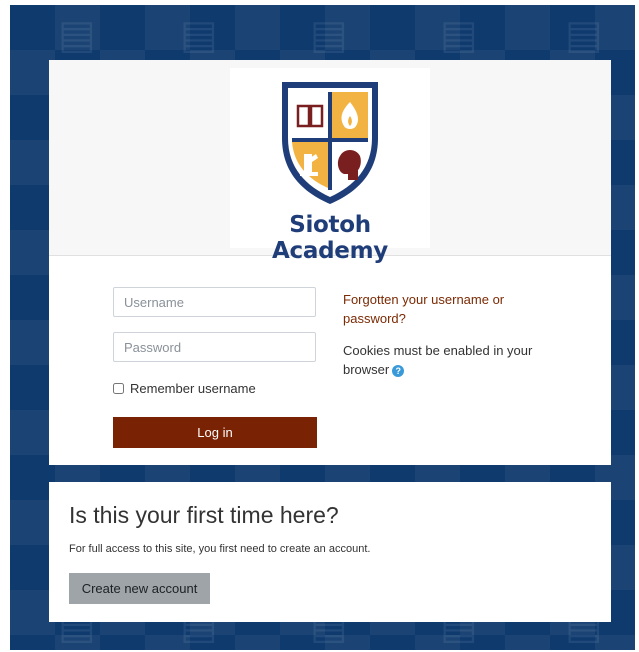  What do you see at coordinates (193, 388) in the screenshot?
I see `remember-username-label: Remember username` at bounding box center [193, 388].